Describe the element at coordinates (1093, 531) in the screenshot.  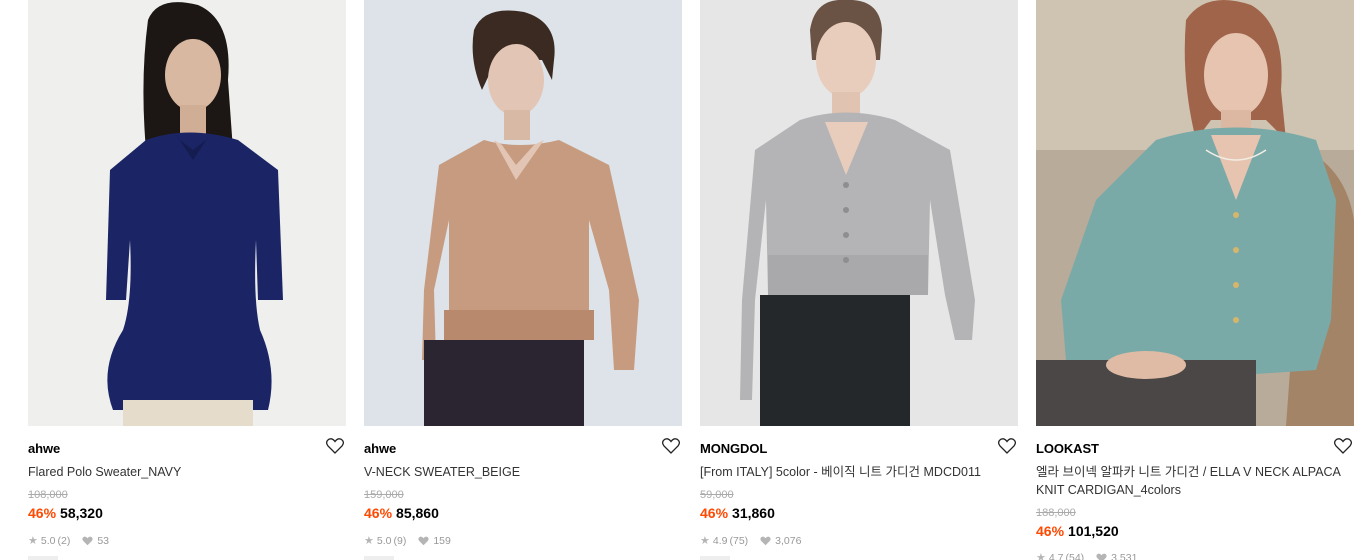
I see `sale-price: 101,520` at that location.